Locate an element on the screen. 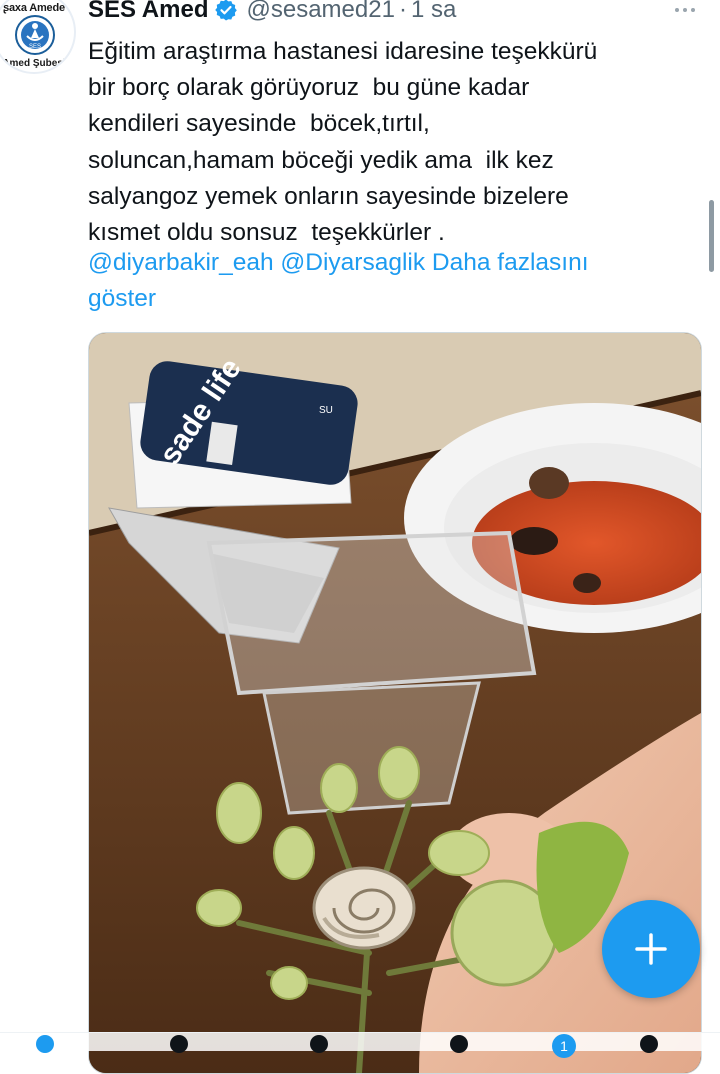 Image resolution: width=720 pixels, height=1074 pixels. tweet-header: SES Amed @sesamed21 · 1 sa is located at coordinates (272, 13).